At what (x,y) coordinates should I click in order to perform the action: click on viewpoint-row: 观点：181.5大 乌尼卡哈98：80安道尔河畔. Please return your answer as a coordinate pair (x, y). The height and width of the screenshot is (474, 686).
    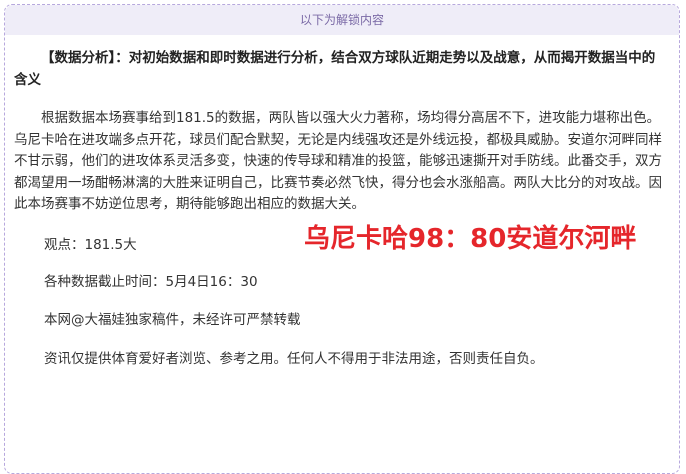
    Looking at the image, I should click on (339, 239).